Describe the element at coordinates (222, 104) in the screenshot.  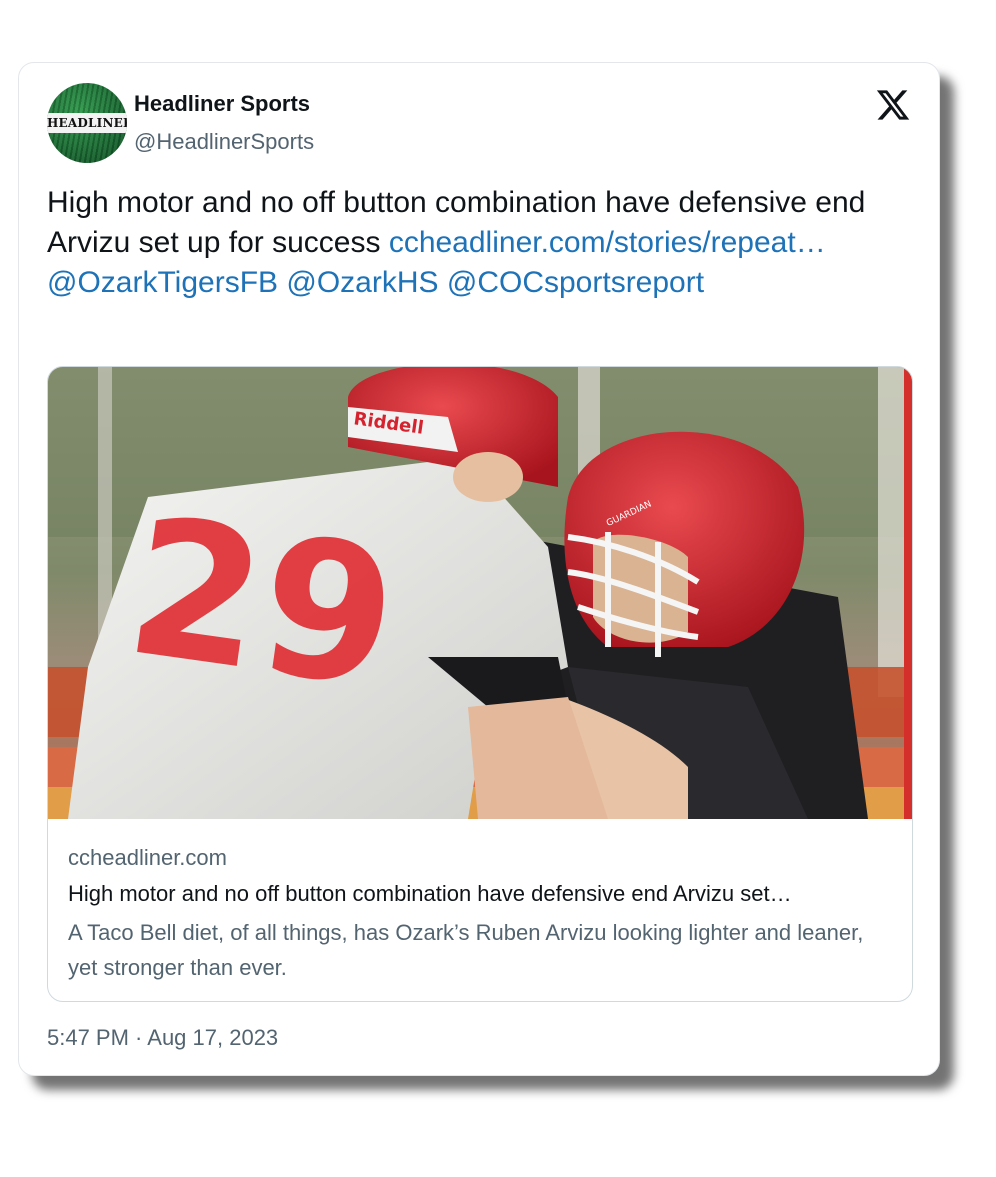
I see `author-name: Headliner Sports` at that location.